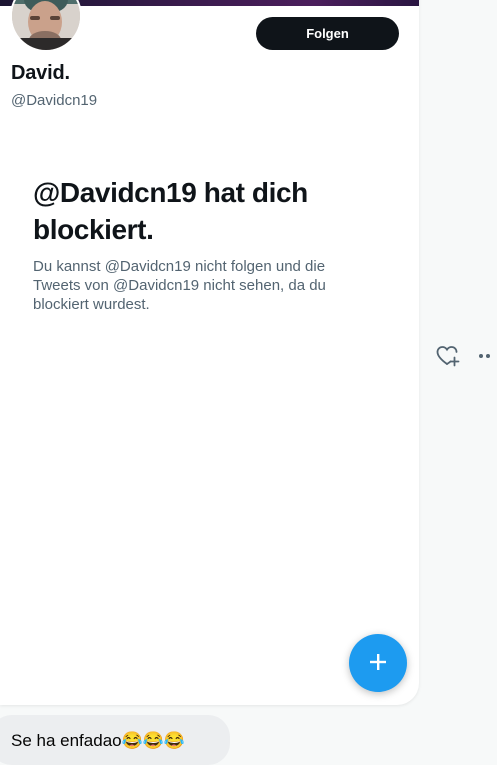  I want to click on compose-fab, so click(378, 663).